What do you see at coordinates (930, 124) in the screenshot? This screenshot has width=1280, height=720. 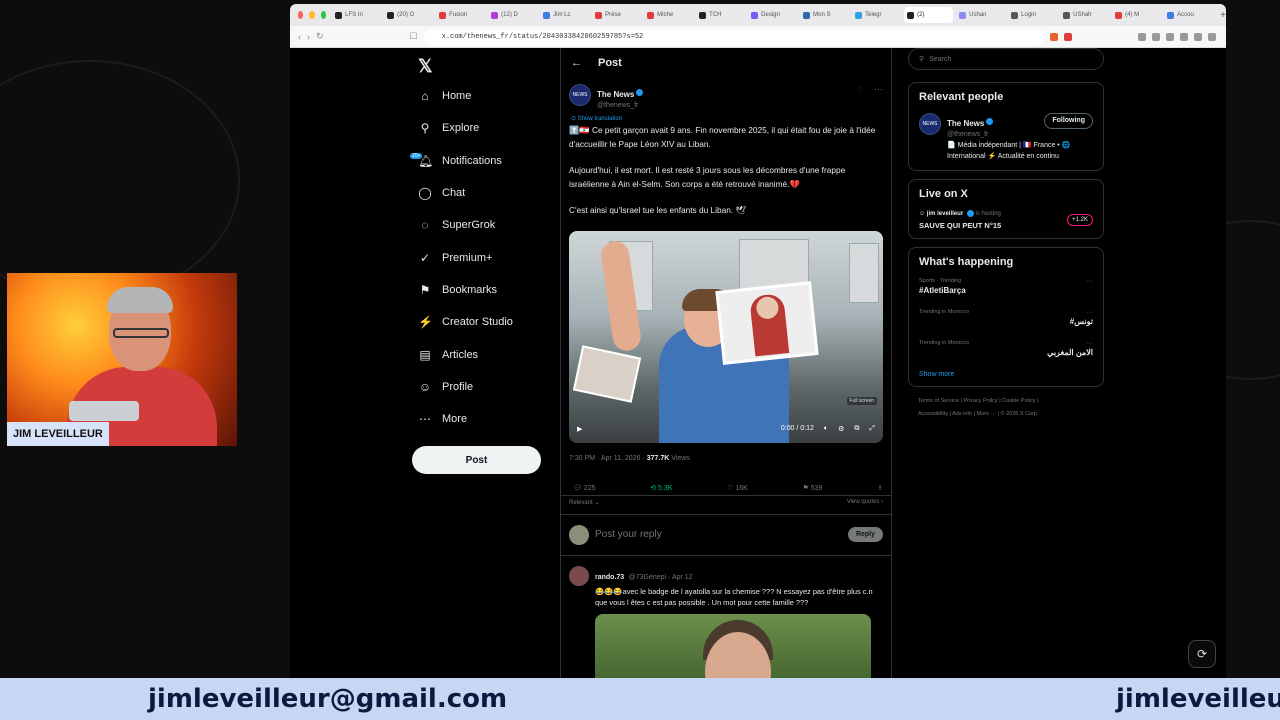 I see `relevant-person-avatar: NEWS` at bounding box center [930, 124].